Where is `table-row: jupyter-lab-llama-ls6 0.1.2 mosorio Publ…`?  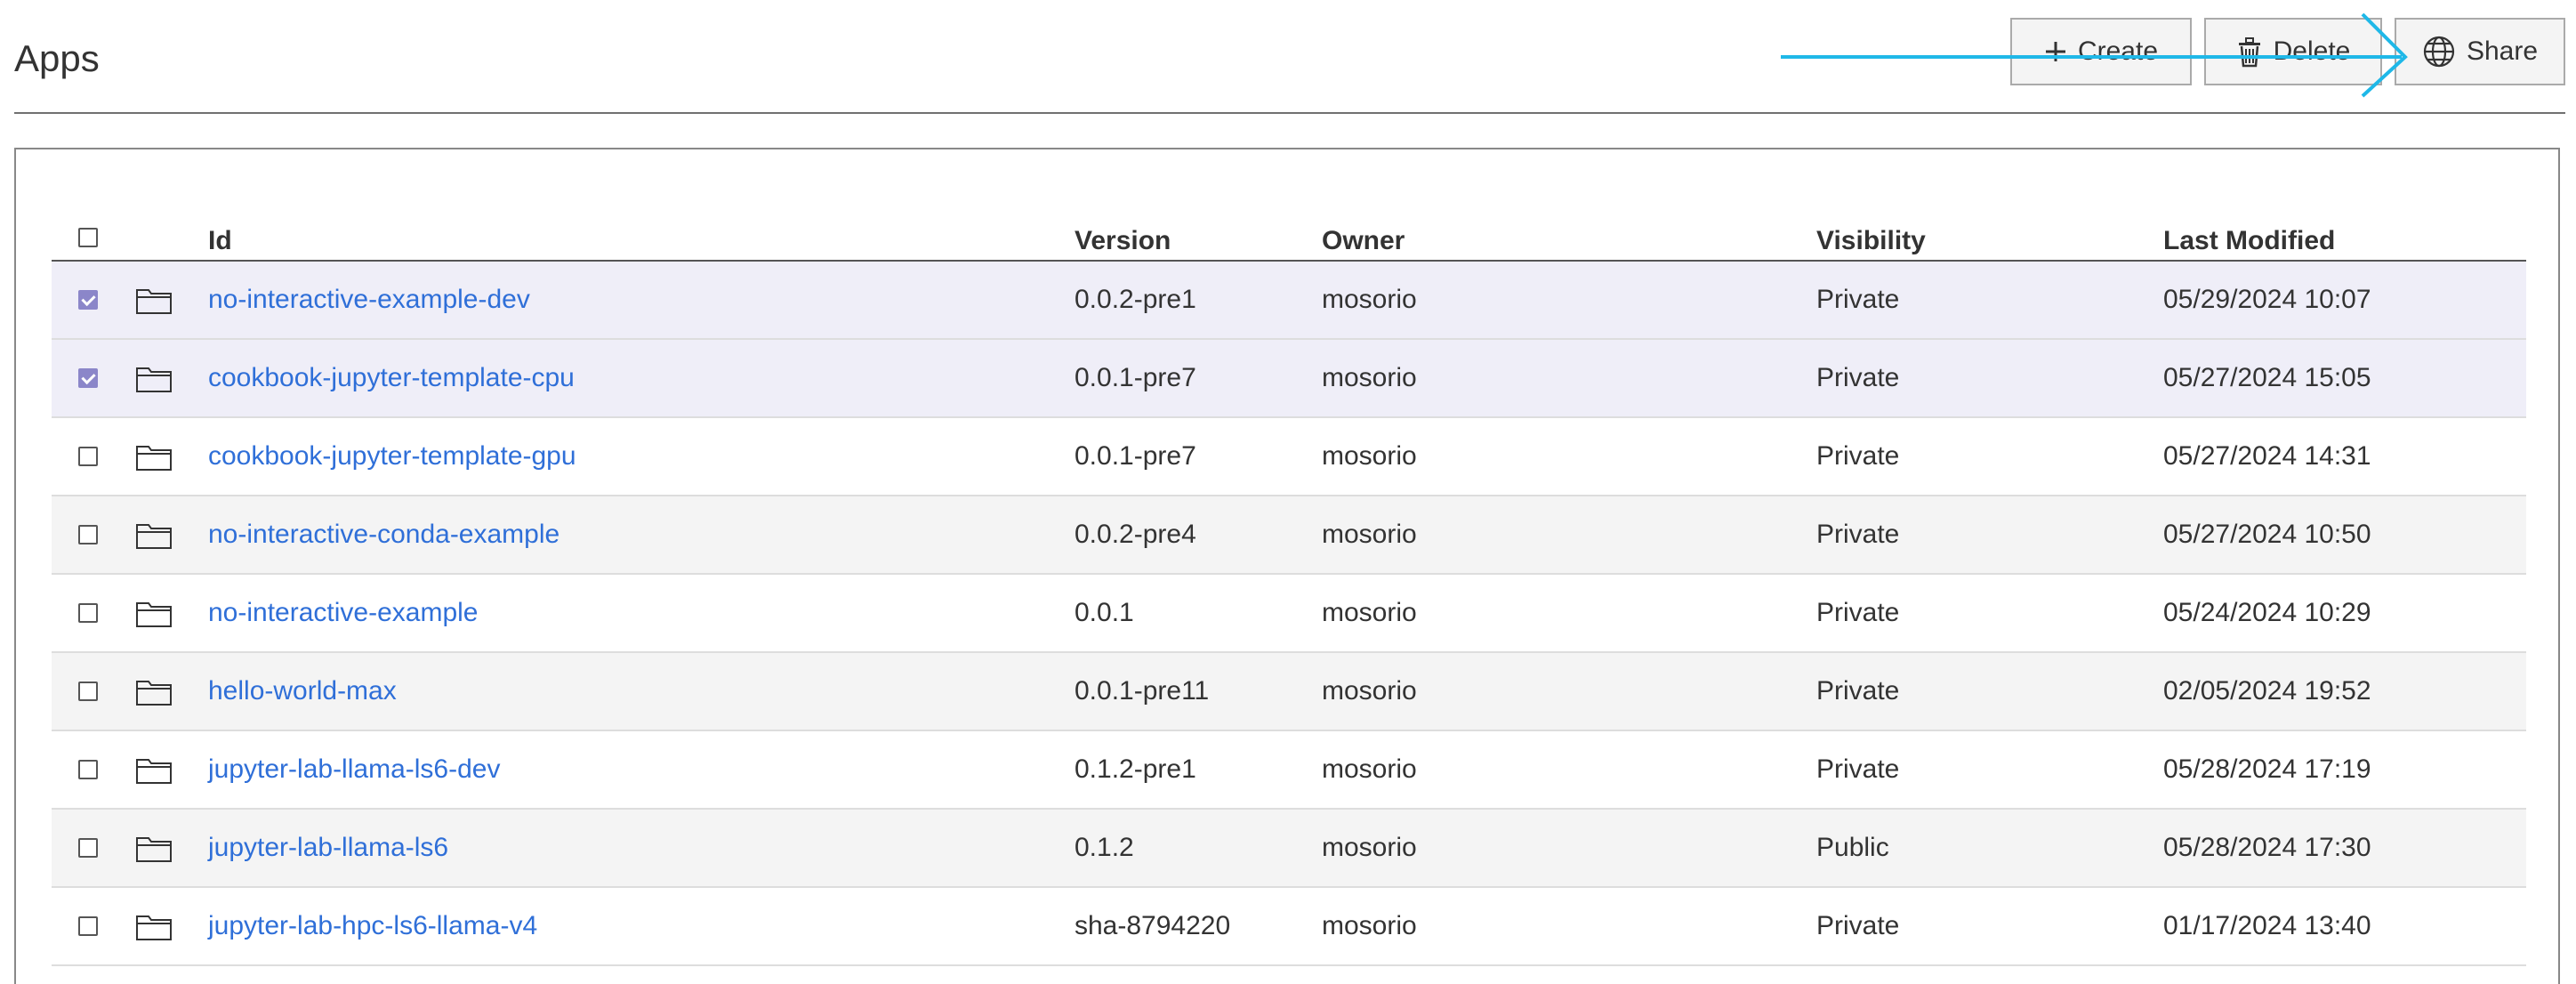 table-row: jupyter-lab-llama-ls6 0.1.2 mosorio Publ… is located at coordinates (1289, 849).